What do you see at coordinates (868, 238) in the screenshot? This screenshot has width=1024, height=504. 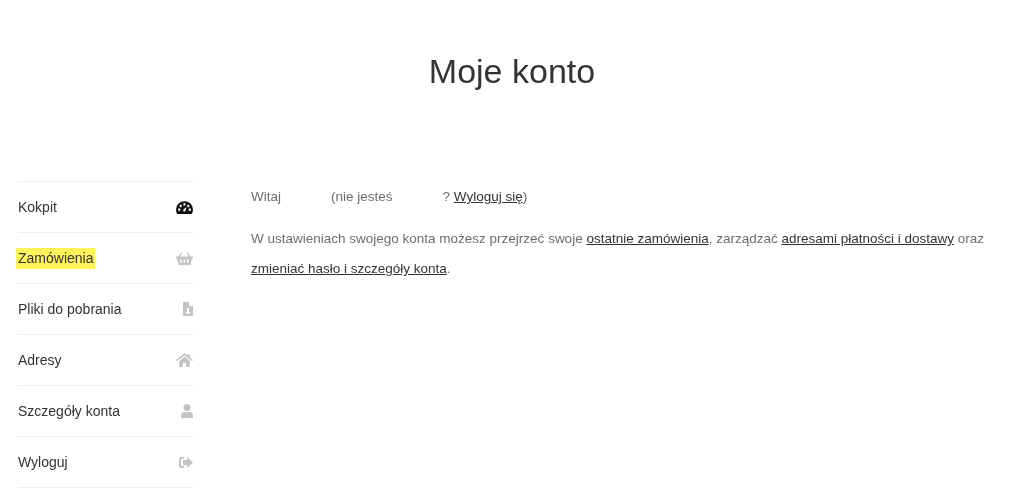 I see `text-link: adresami płatności i dostawy` at bounding box center [868, 238].